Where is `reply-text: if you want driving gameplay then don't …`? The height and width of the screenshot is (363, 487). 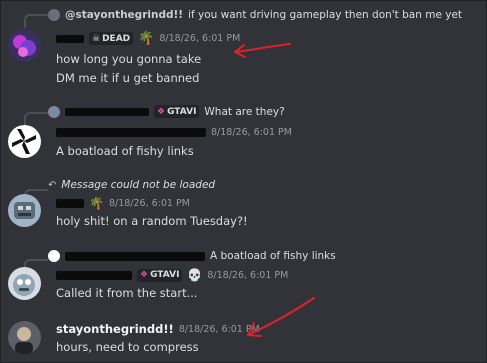
reply-text: if you want driving gameplay then don't … is located at coordinates (325, 15).